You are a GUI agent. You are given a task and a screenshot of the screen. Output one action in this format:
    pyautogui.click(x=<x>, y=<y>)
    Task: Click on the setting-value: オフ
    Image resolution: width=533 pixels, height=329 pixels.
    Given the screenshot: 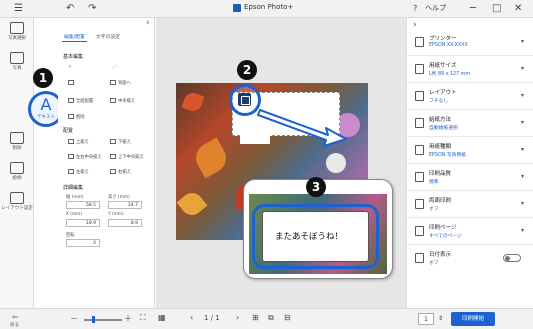 What is the action you would take?
    pyautogui.click(x=434, y=209)
    